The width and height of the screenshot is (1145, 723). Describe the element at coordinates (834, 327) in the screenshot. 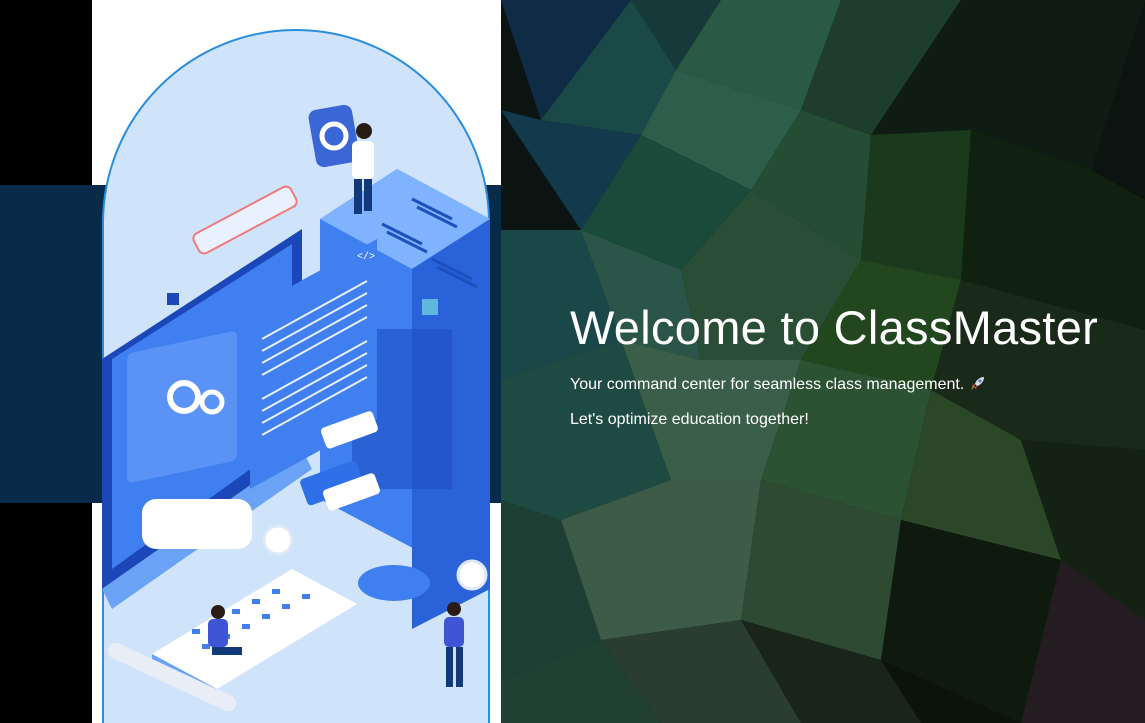

I see `page-title: Welcome to ClassMaster` at that location.